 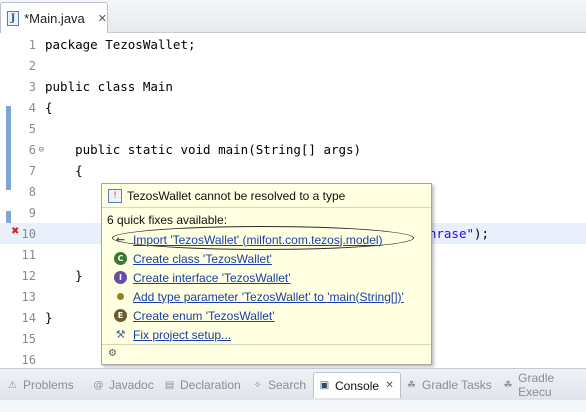 I want to click on fix-count: 6 quick fixes available:, so click(x=167, y=220).